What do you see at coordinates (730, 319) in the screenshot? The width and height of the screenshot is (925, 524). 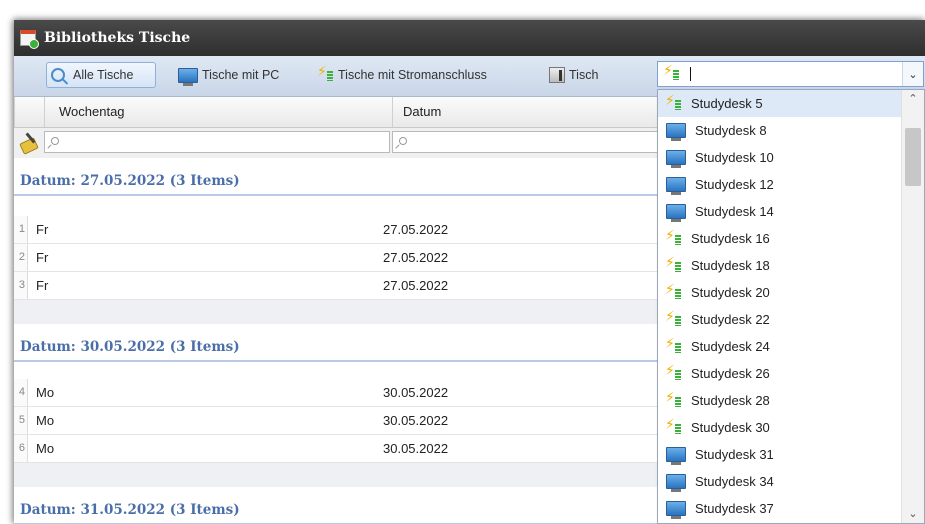 I see `dropdown-option-label: Studydesk 22` at bounding box center [730, 319].